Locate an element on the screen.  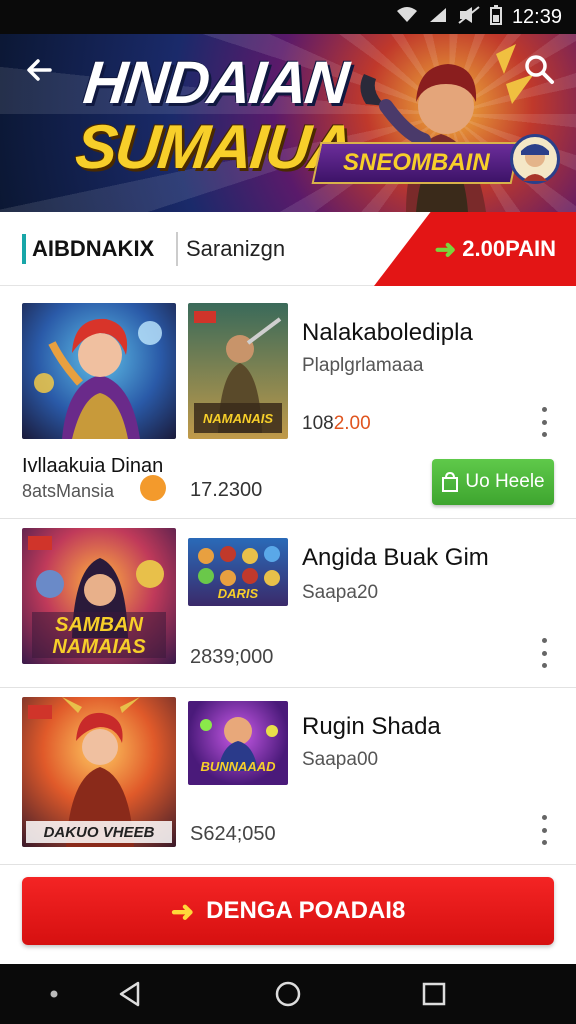
game-thumbnail-small: NAMANAIS is located at coordinates (238, 371).